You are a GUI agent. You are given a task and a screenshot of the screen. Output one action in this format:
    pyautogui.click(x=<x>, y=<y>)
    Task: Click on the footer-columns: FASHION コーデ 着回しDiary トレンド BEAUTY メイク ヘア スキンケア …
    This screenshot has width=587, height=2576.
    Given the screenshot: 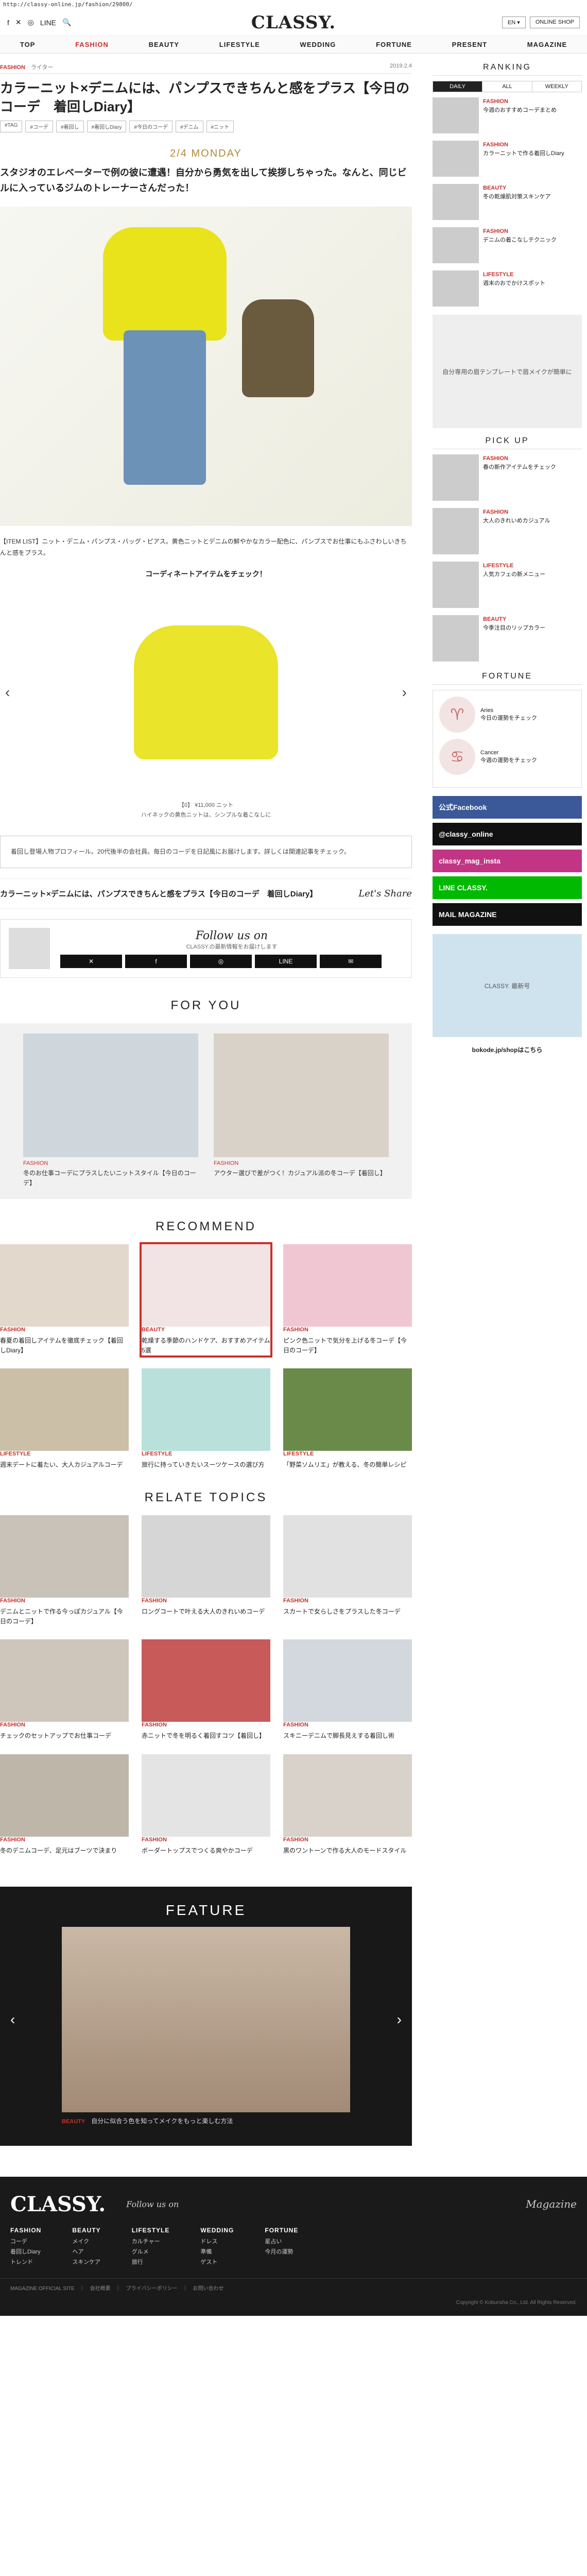 What is the action you would take?
    pyautogui.click(x=293, y=2247)
    